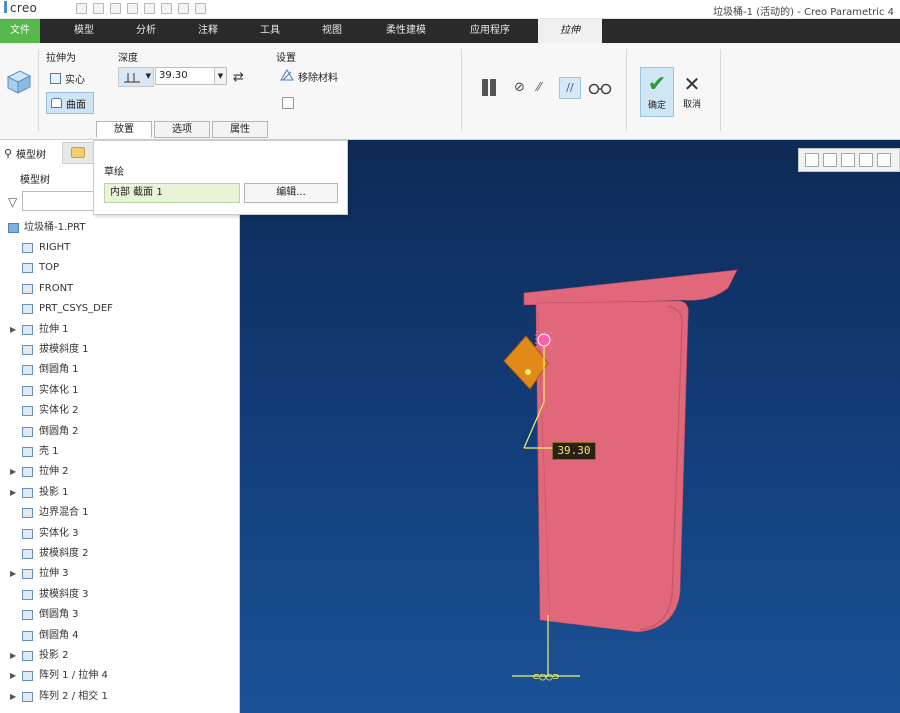 The width and height of the screenshot is (900, 713). I want to click on quick-access-toolbar, so click(141, 8).